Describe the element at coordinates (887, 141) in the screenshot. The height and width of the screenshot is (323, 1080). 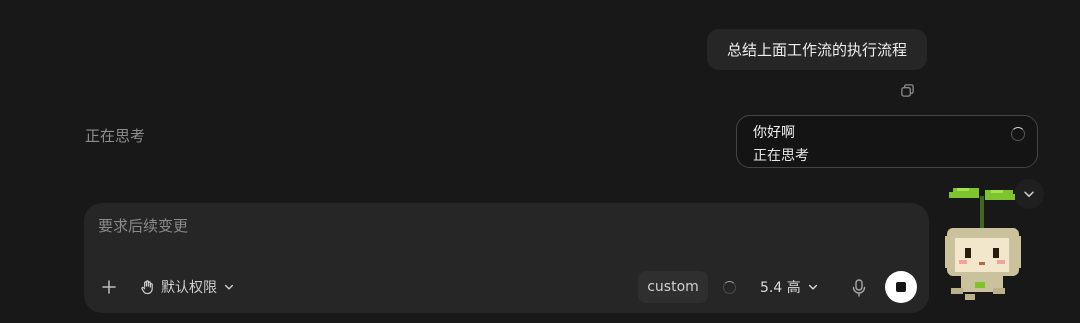
I see `status-card: 你好啊 正在思考` at that location.